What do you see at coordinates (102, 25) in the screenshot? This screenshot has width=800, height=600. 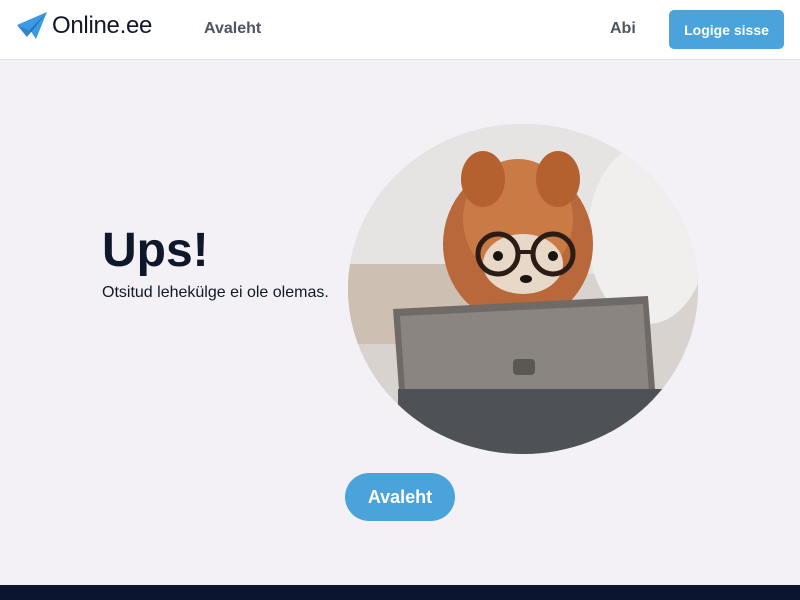 I see `logo-text: Online.ee` at bounding box center [102, 25].